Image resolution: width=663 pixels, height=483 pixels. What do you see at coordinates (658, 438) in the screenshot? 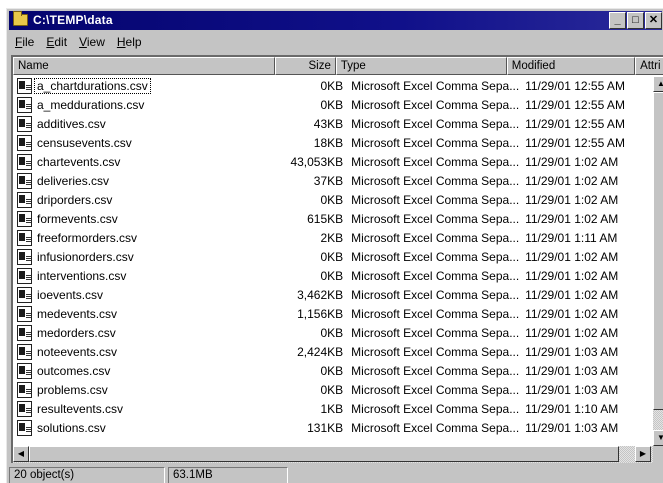
I see `scroll-down-arrow-icon: ▼` at bounding box center [658, 438].